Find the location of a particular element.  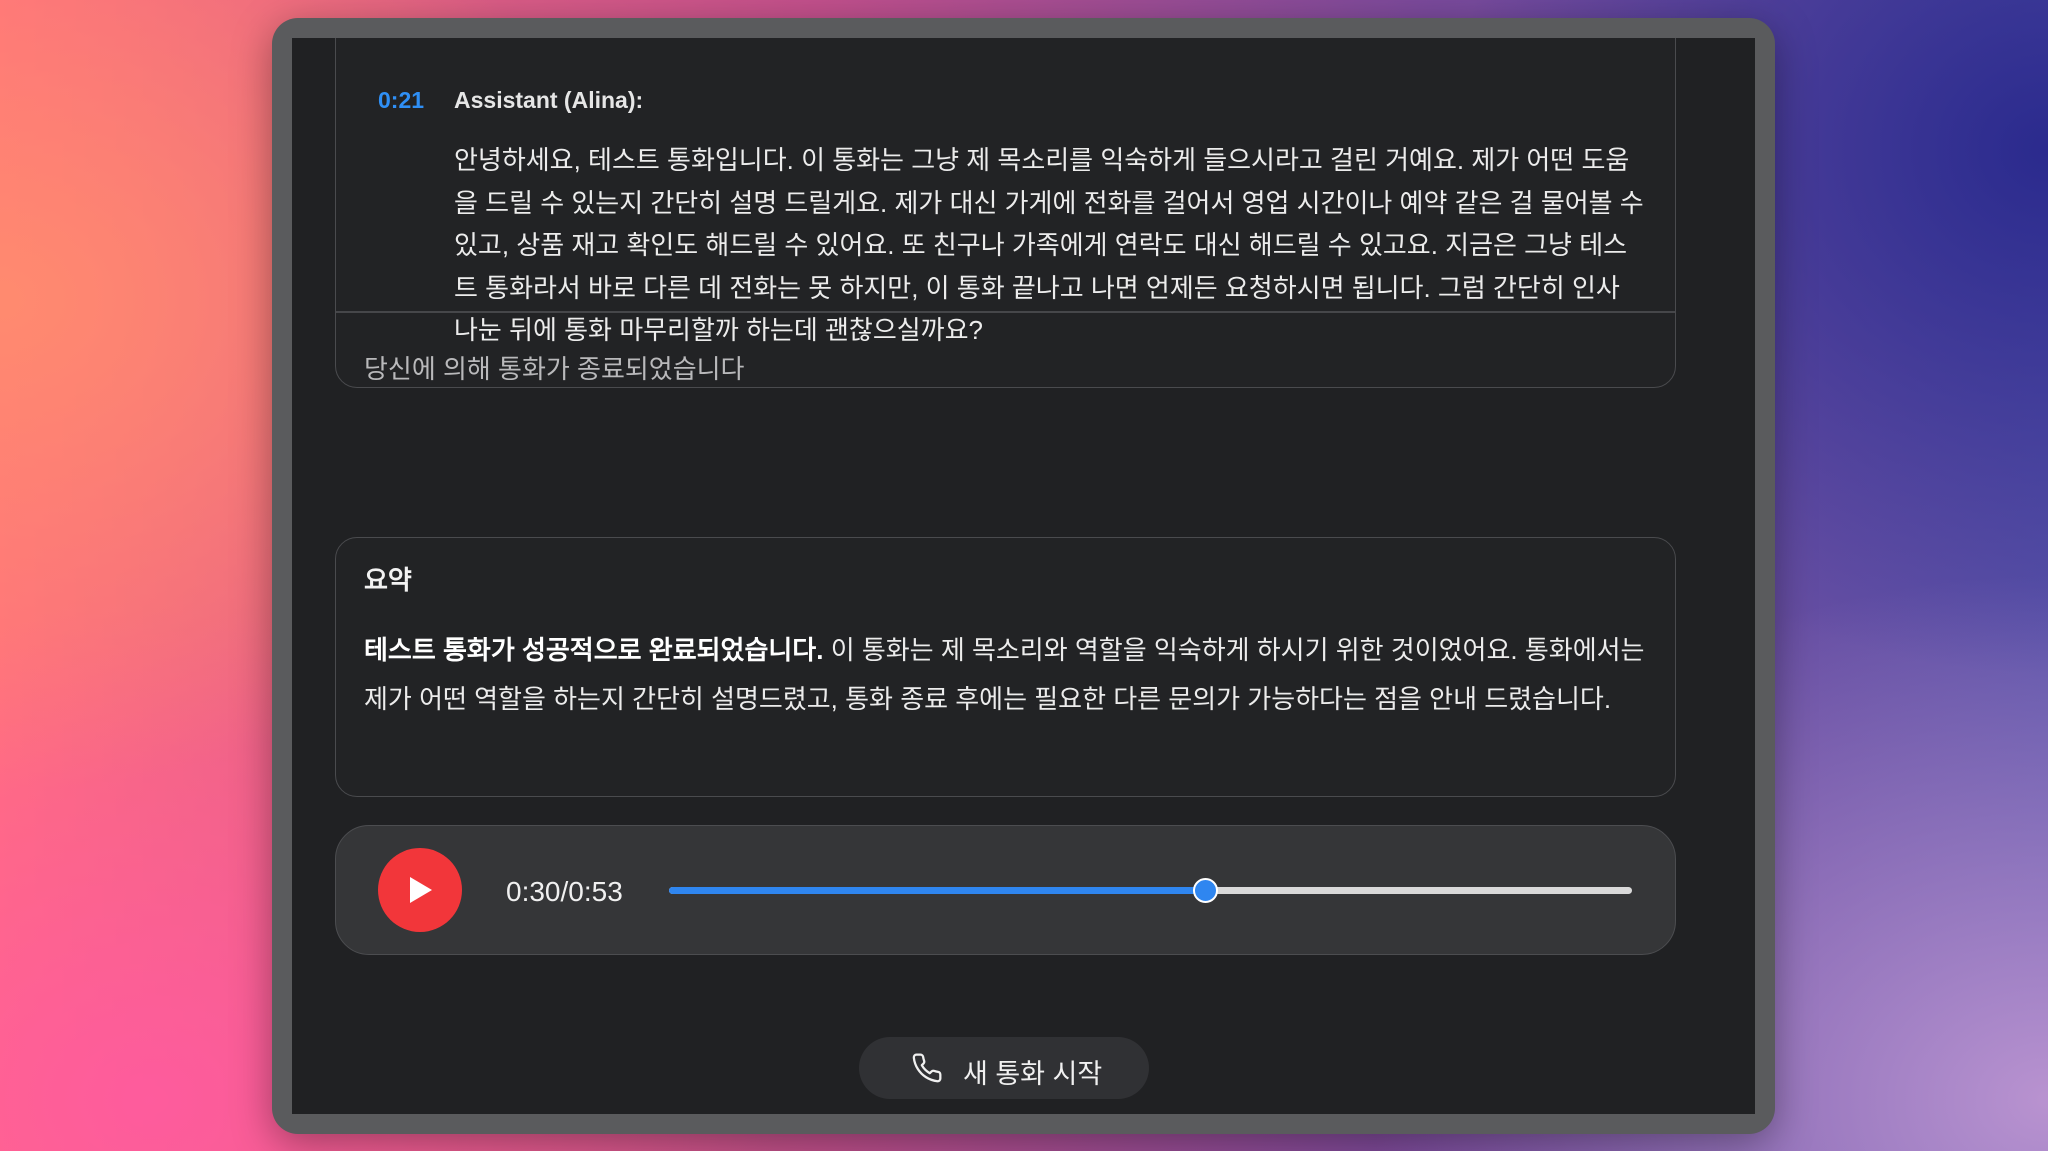

transcript-speaker: Assistant (Alina): is located at coordinates (549, 100).